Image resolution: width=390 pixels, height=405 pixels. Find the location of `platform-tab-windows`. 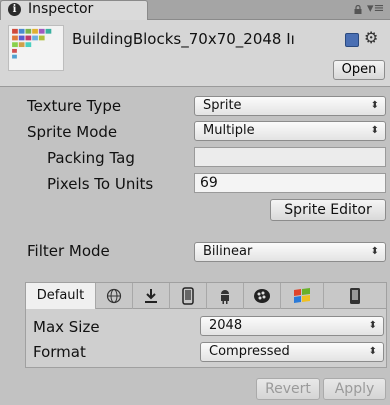

platform-tab-windows is located at coordinates (302, 296).